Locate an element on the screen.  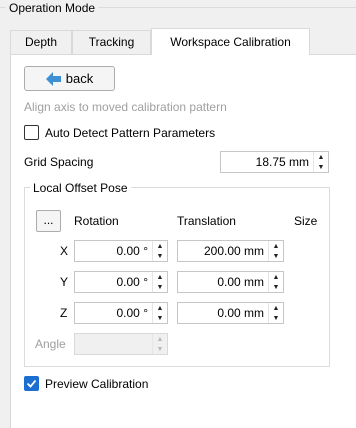
axis-y-label: Y is located at coordinates (64, 282).